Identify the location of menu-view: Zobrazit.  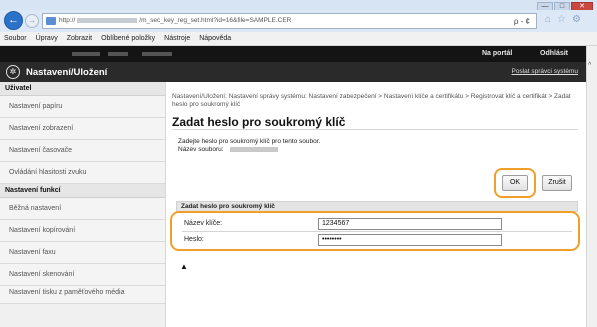
(79, 38).